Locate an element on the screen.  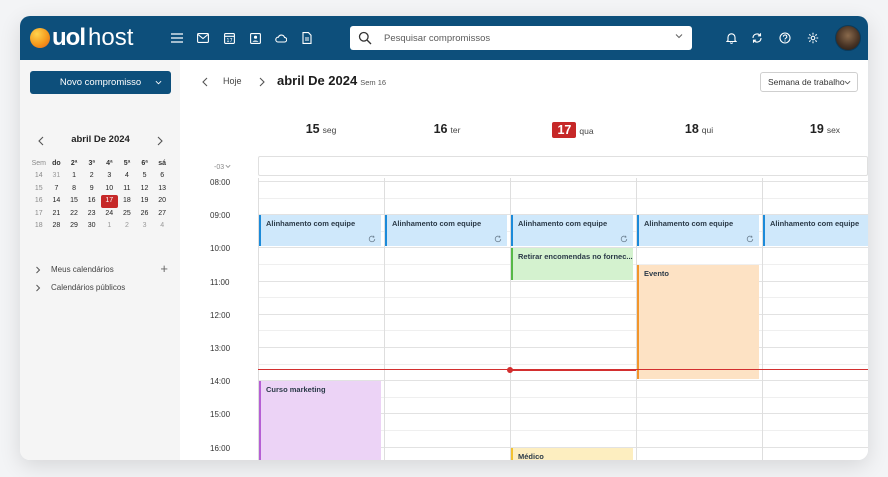
today-button: Hoje is located at coordinates (232, 81).